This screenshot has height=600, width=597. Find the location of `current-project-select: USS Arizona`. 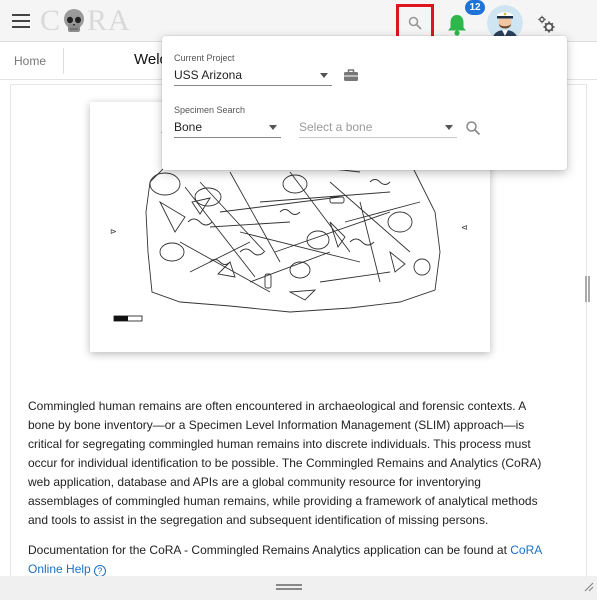

current-project-select: USS Arizona is located at coordinates (253, 75).